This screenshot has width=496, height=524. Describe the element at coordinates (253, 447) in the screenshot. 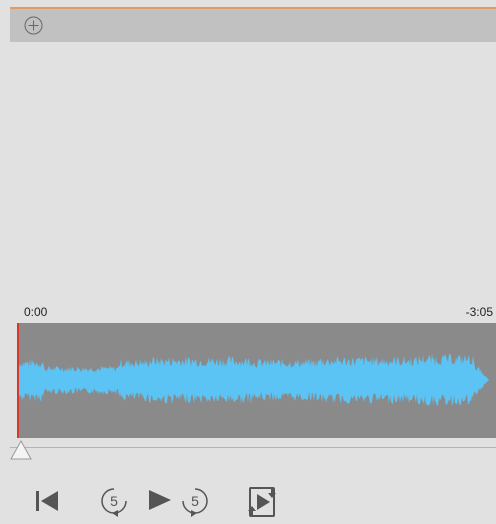

I see `scrubber-track` at that location.